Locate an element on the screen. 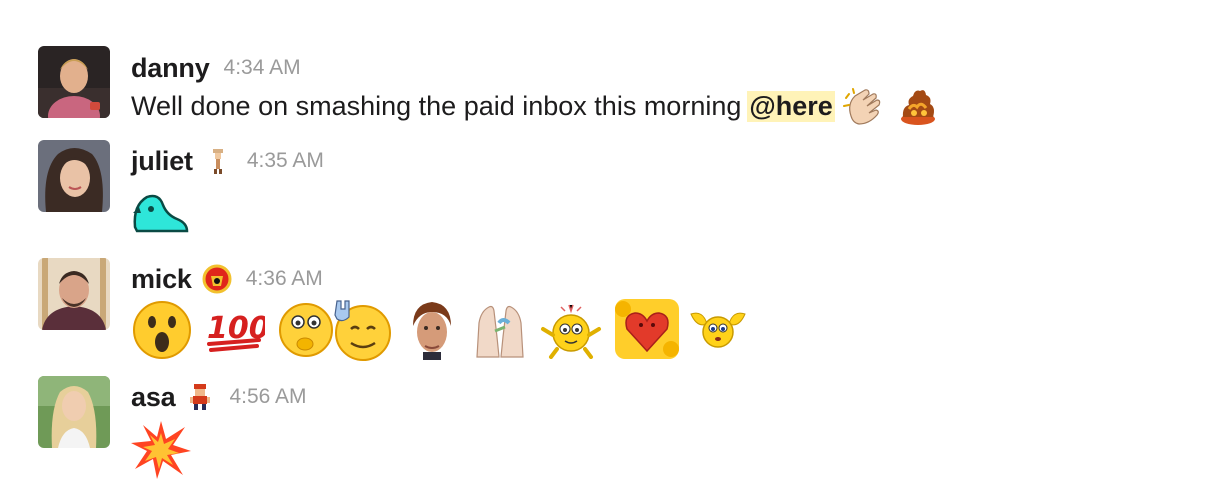 The height and width of the screenshot is (492, 1220). avatar-danny is located at coordinates (74, 82).